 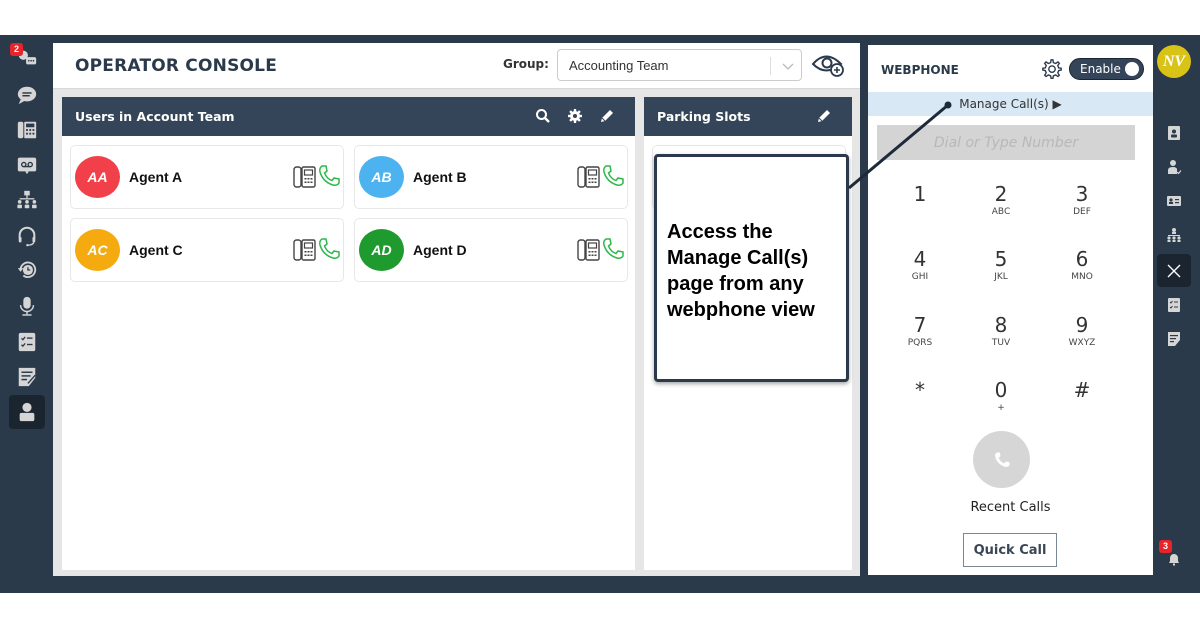 I want to click on notes-icon, so click(x=27, y=377).